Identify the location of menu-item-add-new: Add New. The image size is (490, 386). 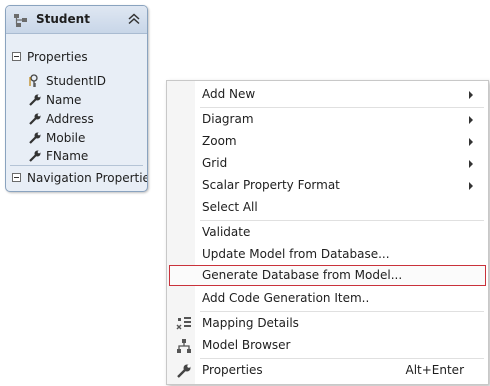
(327, 94).